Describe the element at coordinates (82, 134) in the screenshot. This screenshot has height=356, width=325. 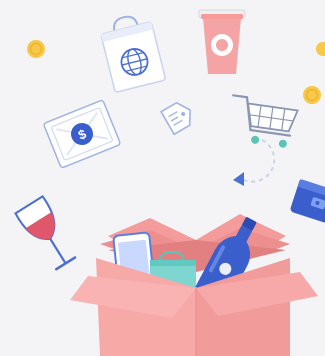
I see `banknote-icon: $` at that location.